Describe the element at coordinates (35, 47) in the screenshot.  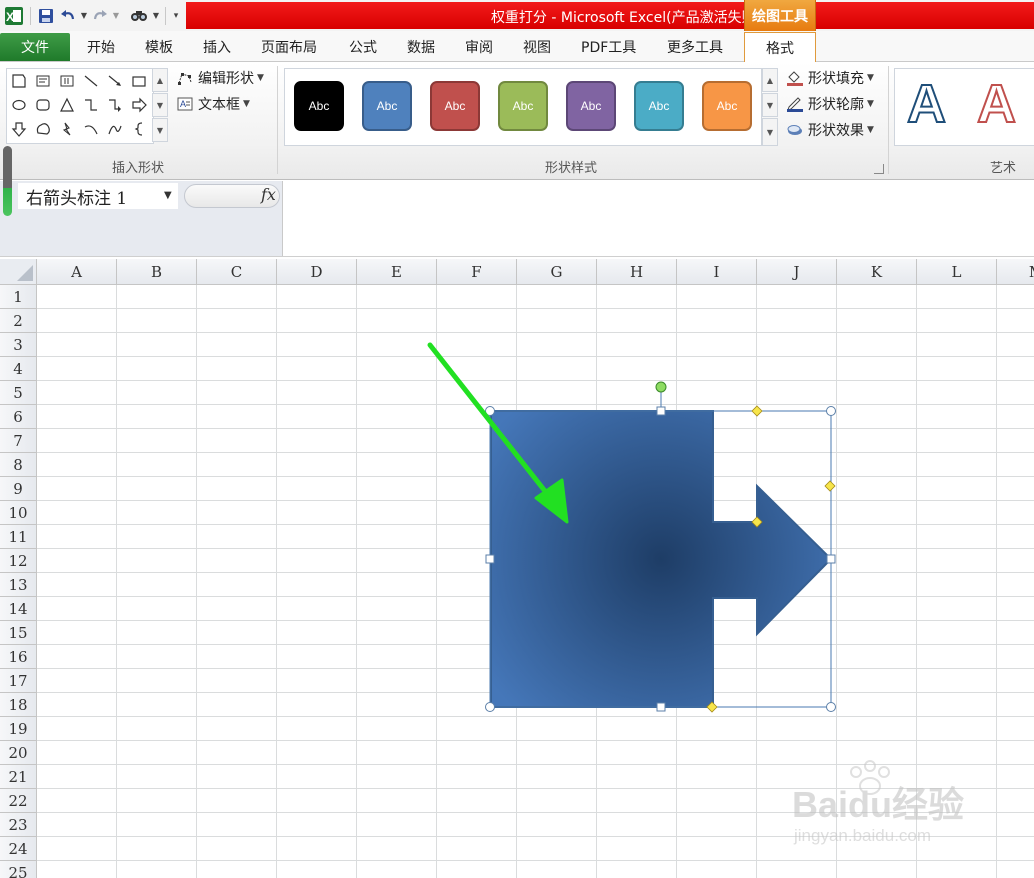
I see `tab-file: 文件` at that location.